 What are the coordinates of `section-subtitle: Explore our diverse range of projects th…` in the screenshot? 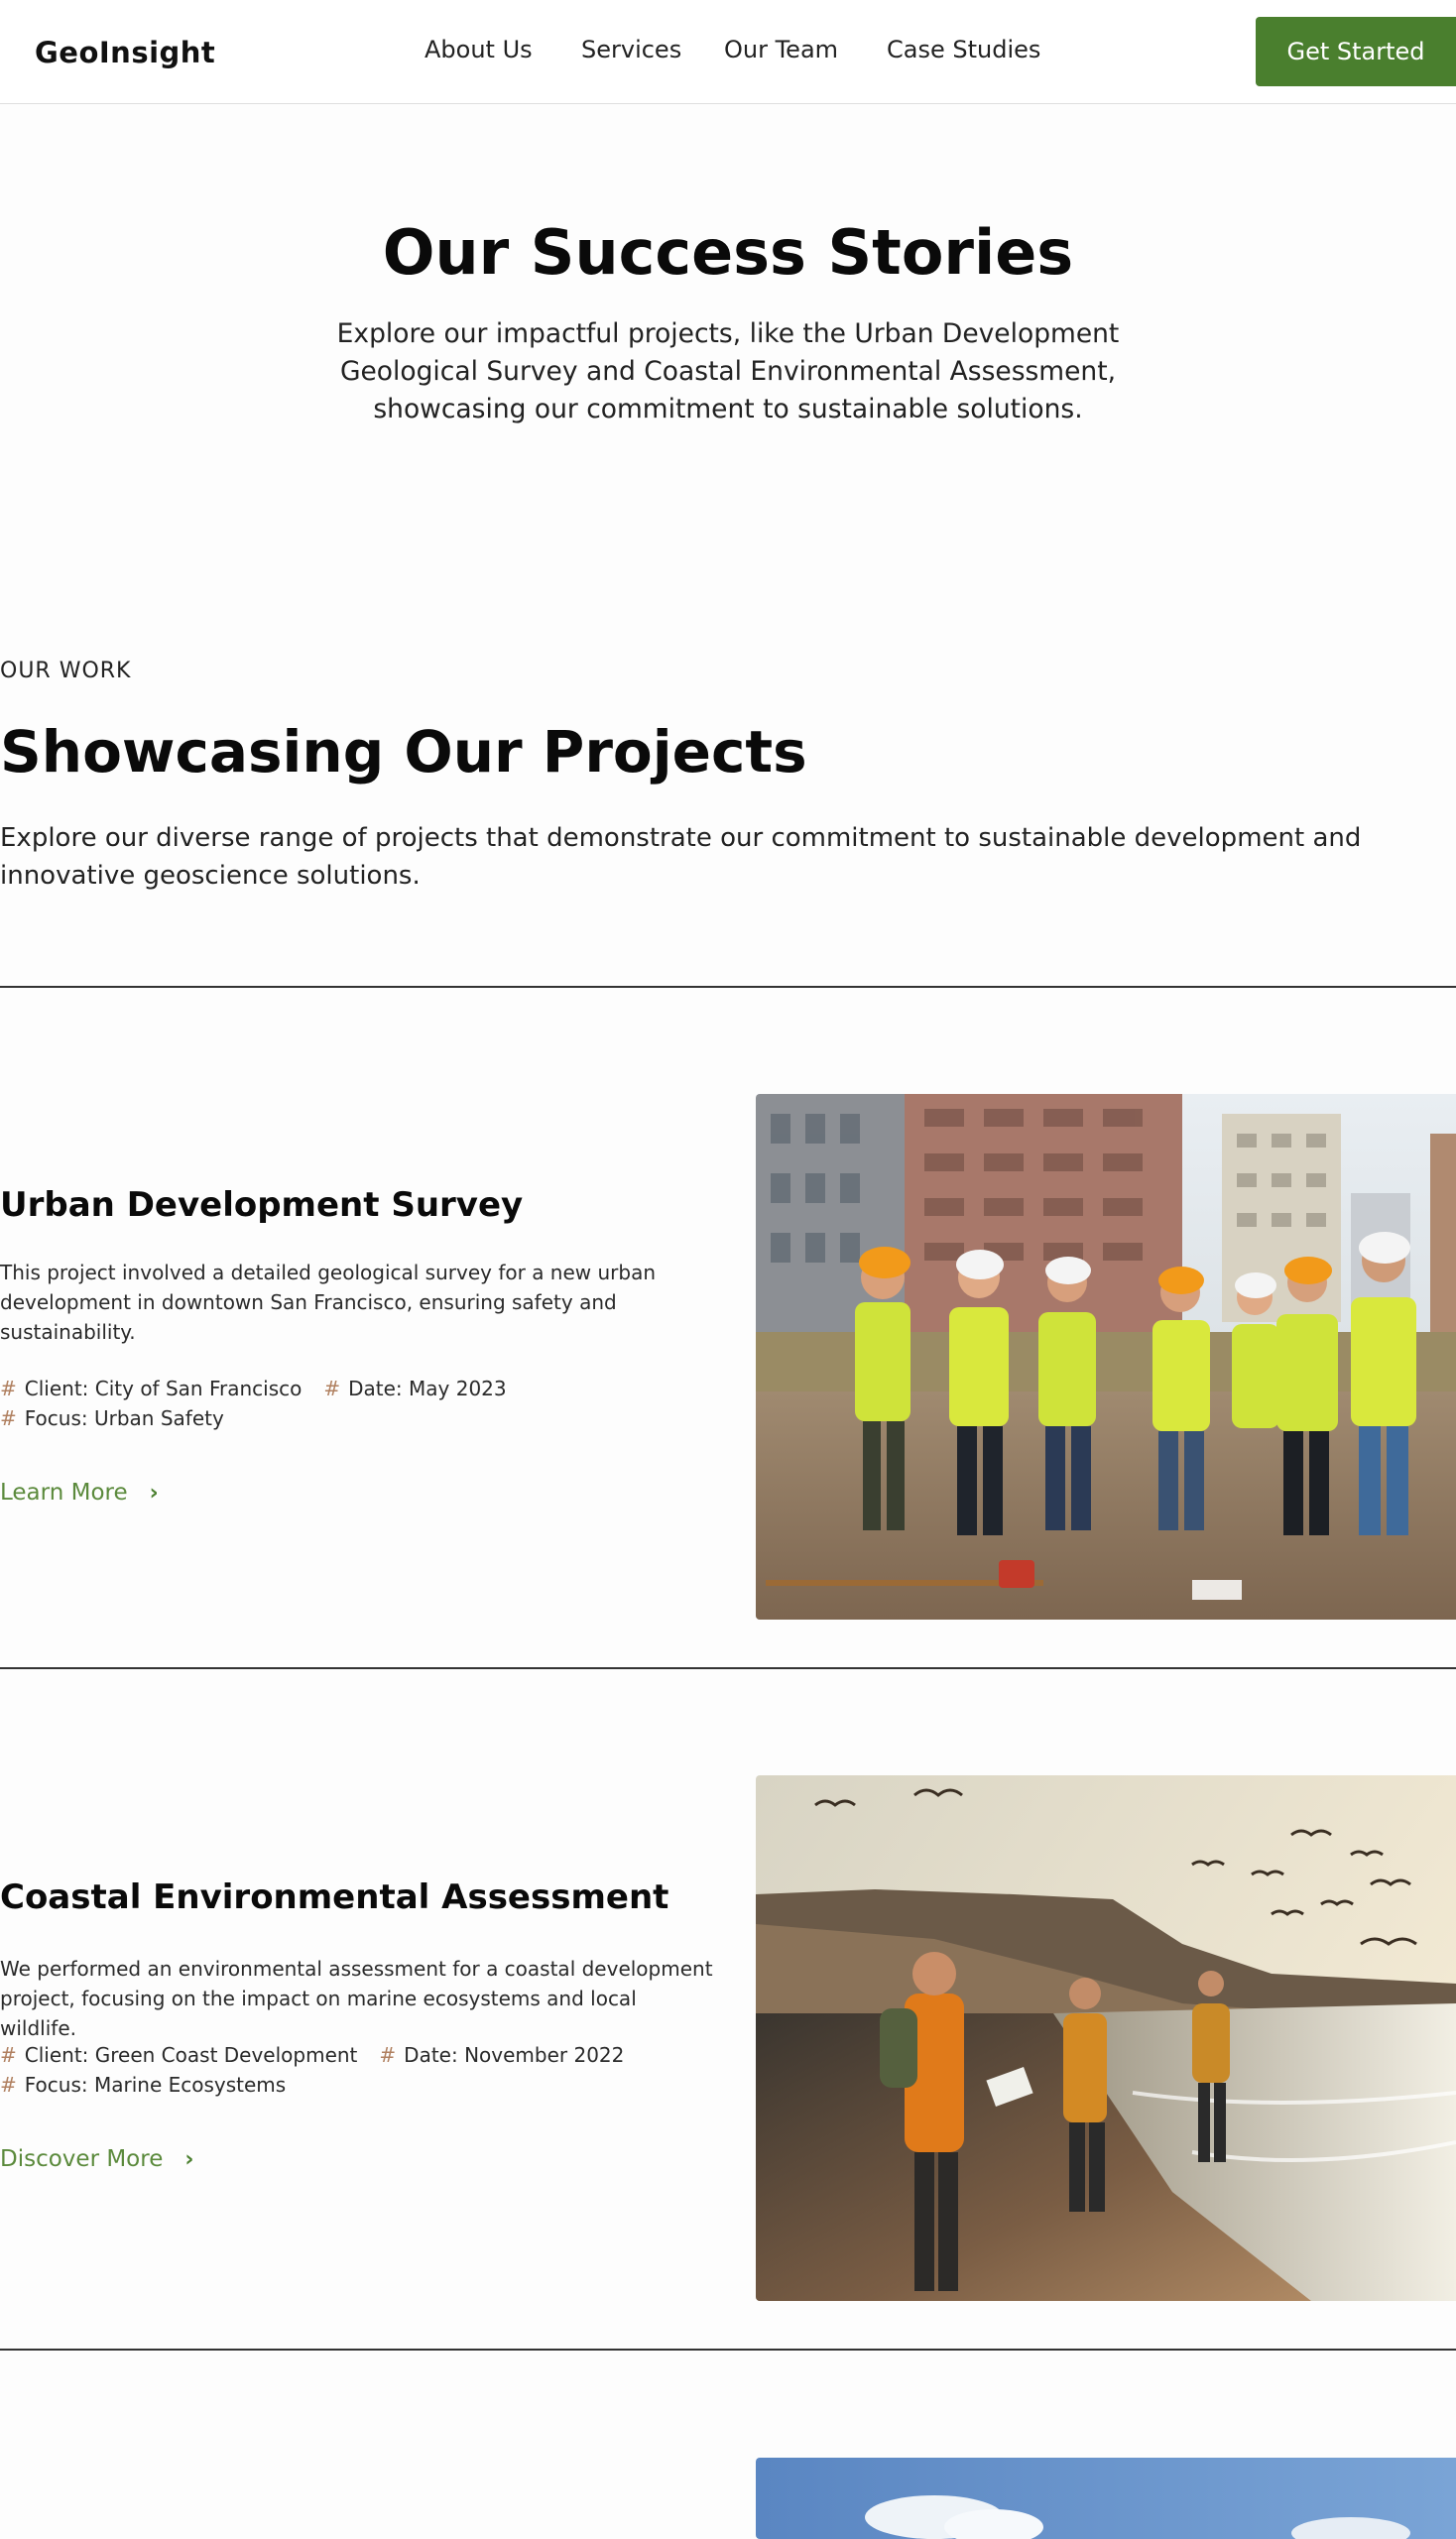 It's located at (681, 857).